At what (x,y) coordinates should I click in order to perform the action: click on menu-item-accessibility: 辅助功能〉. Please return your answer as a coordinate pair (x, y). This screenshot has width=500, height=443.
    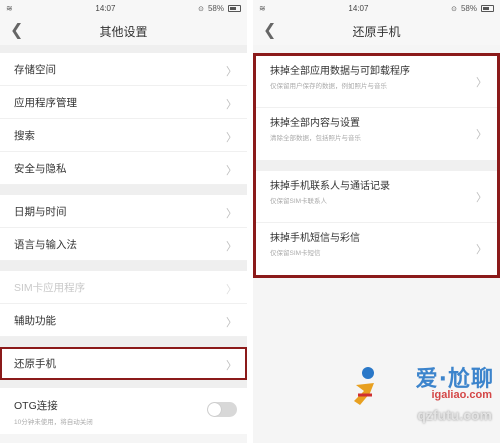
    Looking at the image, I should click on (123, 320).